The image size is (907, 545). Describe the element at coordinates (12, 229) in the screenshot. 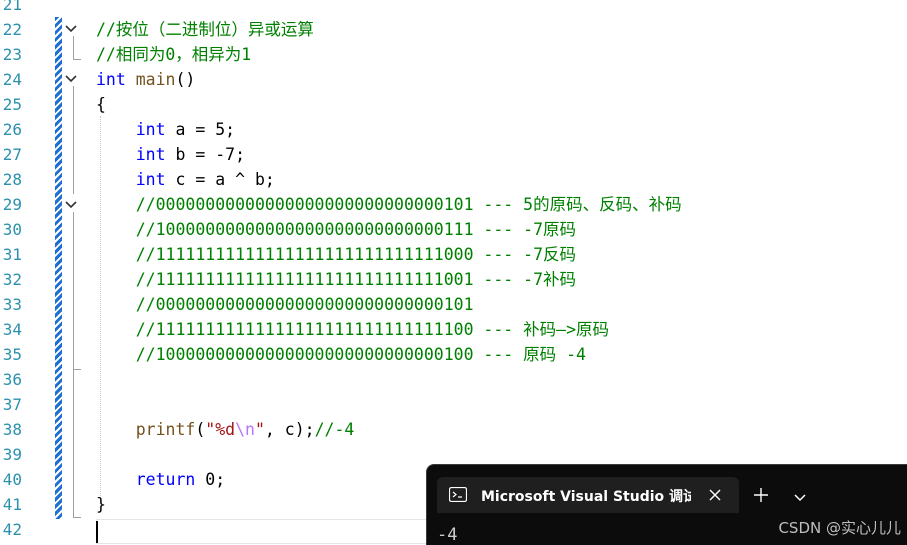

I see `line-number: 30` at that location.